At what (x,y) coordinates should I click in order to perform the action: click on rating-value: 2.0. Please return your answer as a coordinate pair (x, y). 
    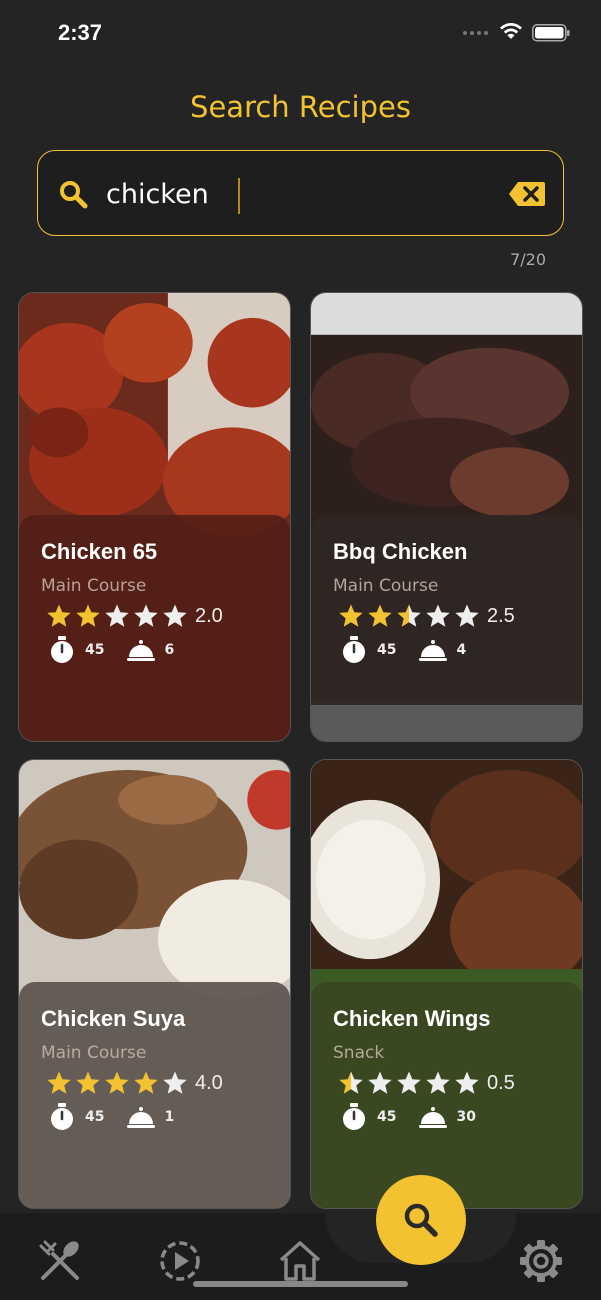
    Looking at the image, I should click on (209, 615).